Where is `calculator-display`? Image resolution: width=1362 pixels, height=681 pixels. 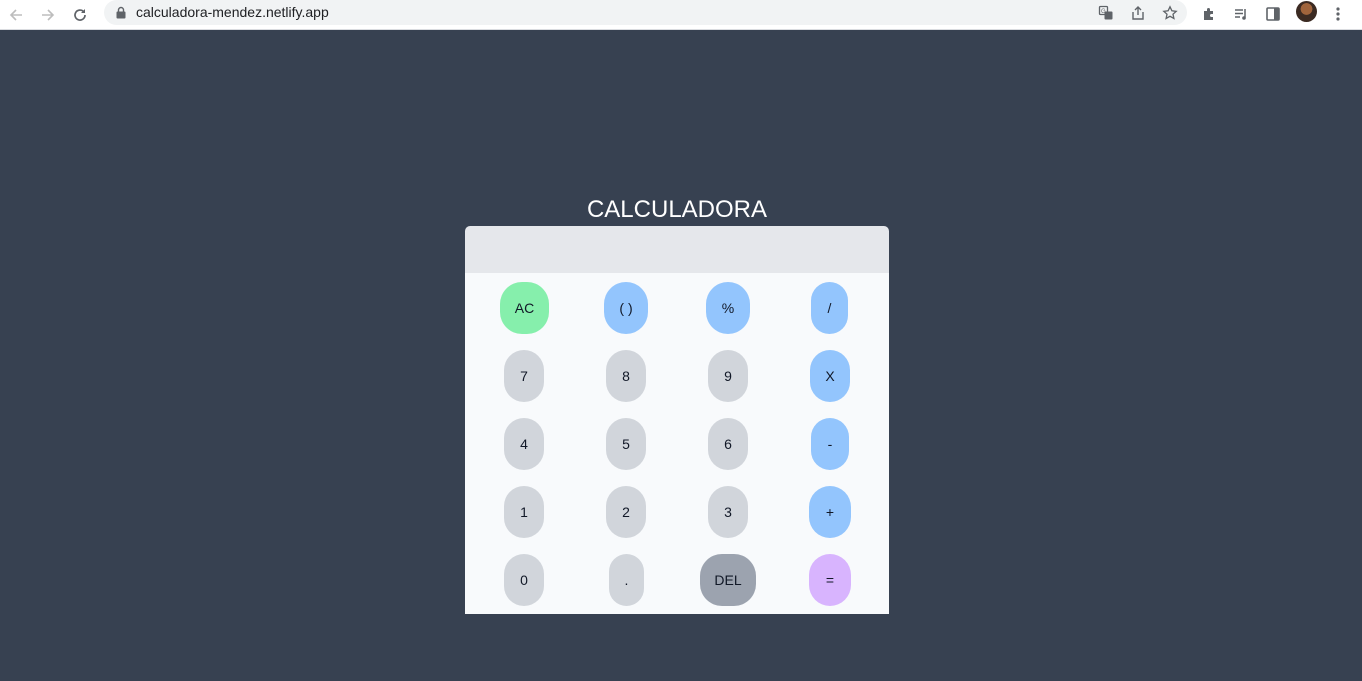
calculator-display is located at coordinates (677, 249).